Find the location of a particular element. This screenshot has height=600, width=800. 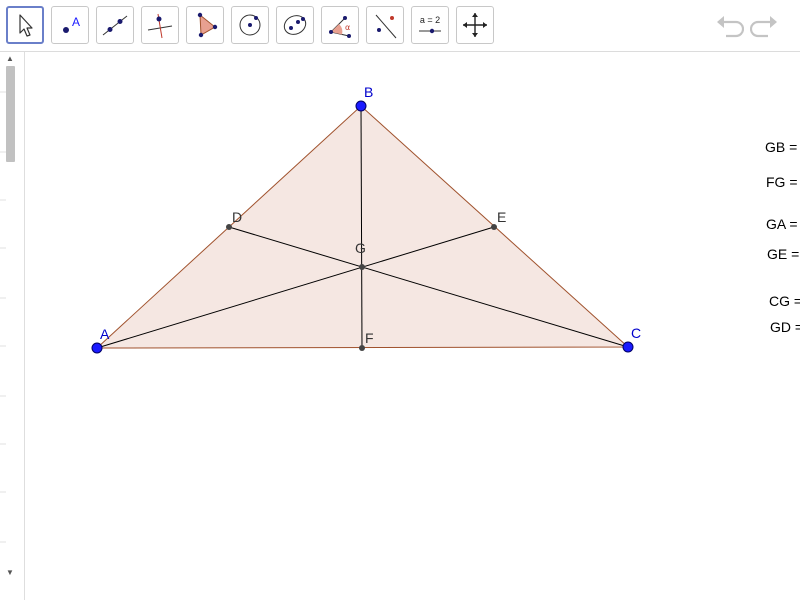

angle-tool-button: α is located at coordinates (340, 25).